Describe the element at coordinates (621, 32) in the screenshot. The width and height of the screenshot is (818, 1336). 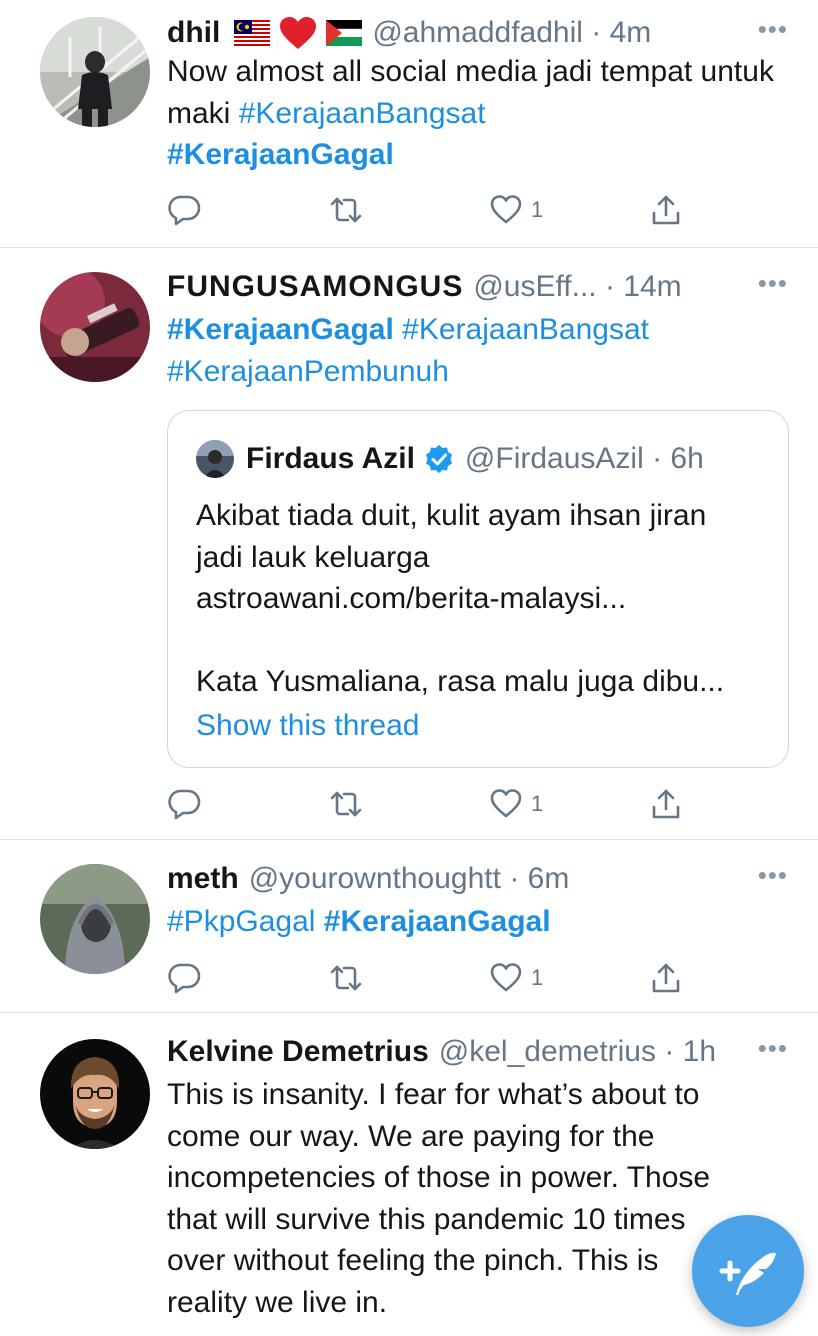
I see `timestamp: · 4m` at that location.